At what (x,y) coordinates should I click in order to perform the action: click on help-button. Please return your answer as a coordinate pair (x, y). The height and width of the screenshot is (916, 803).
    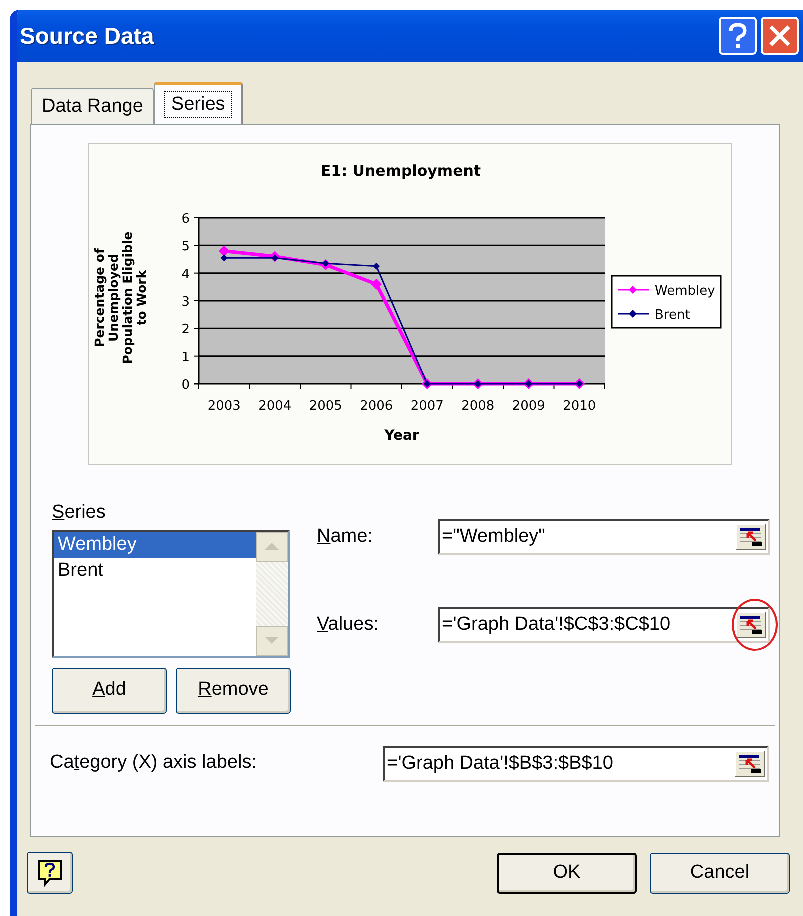
    Looking at the image, I should click on (50, 873).